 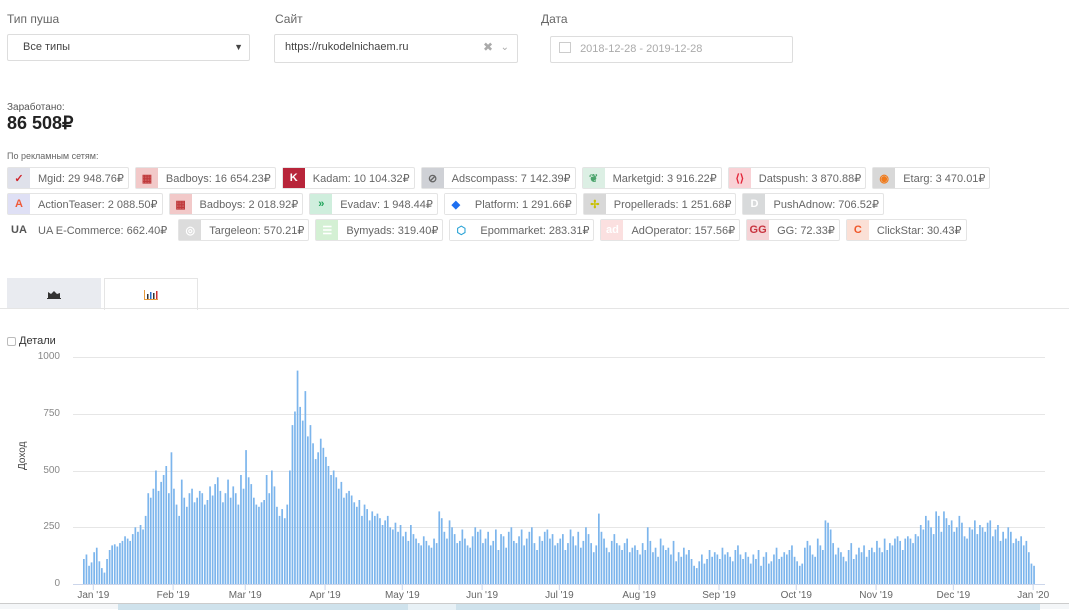 I want to click on navigator-handle, so click(x=432, y=607).